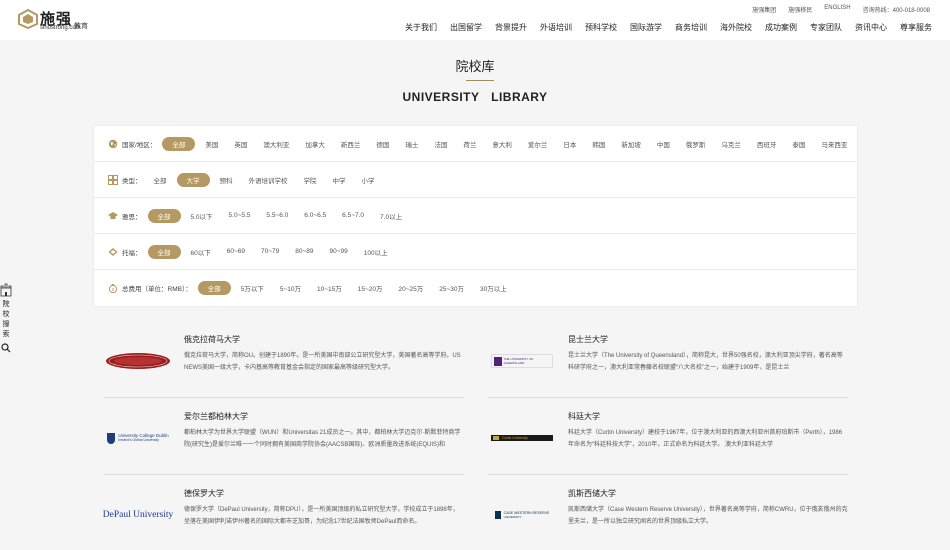 Image resolution: width=950 pixels, height=550 pixels. I want to click on filter-option-type: 大学, so click(193, 179).